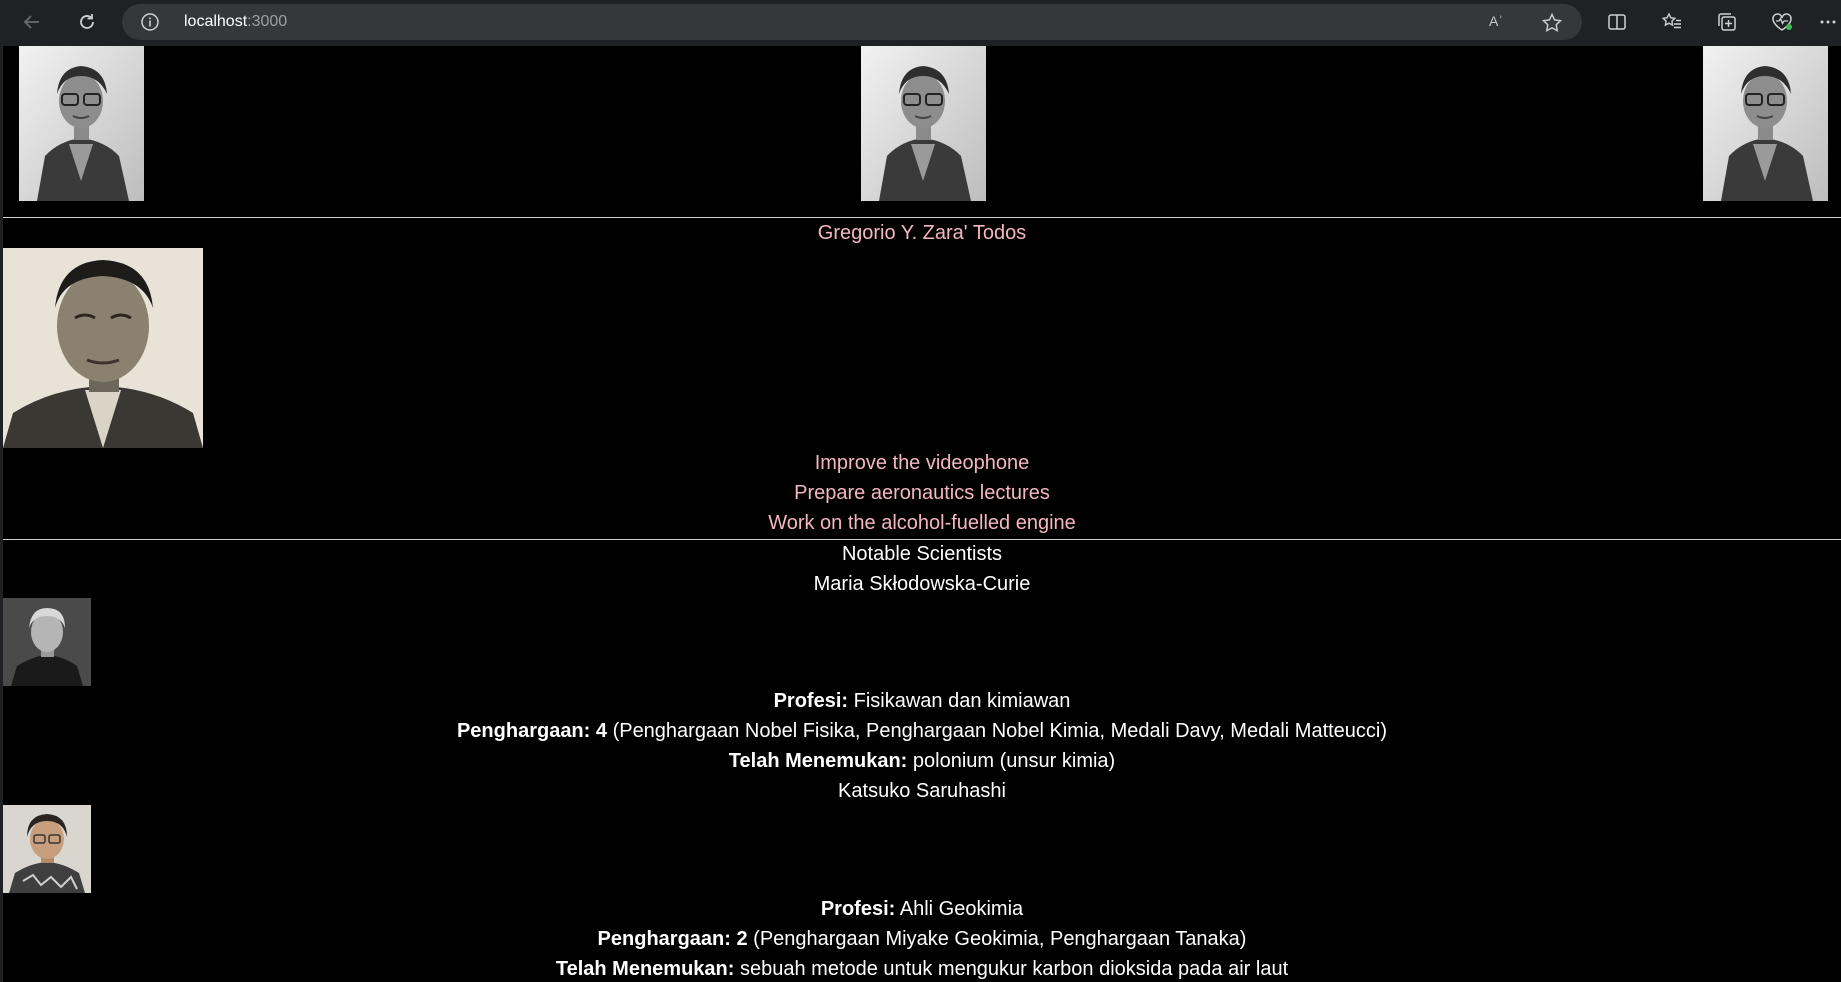  I want to click on scientist-profession: Profesi: Fisikawan dan kimiawan, so click(922, 701).